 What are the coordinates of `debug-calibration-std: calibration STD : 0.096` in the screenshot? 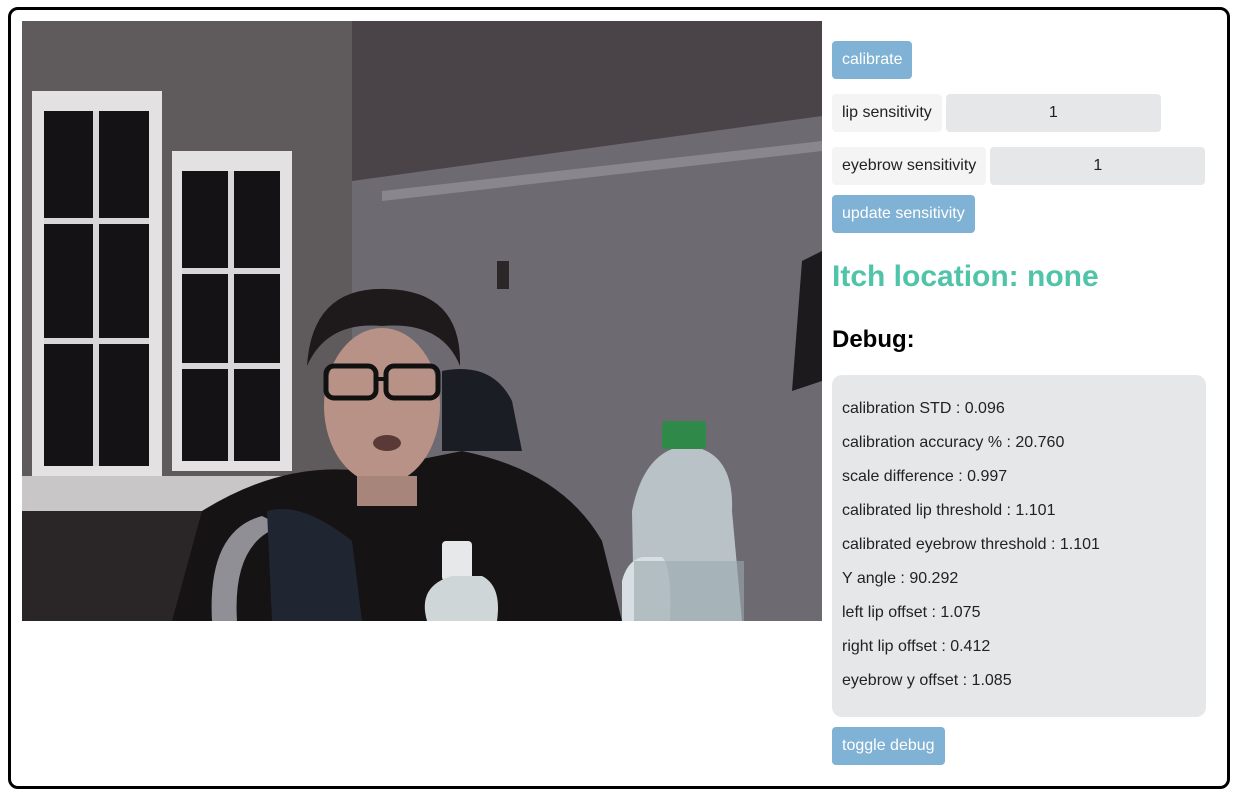 It's located at (923, 408).